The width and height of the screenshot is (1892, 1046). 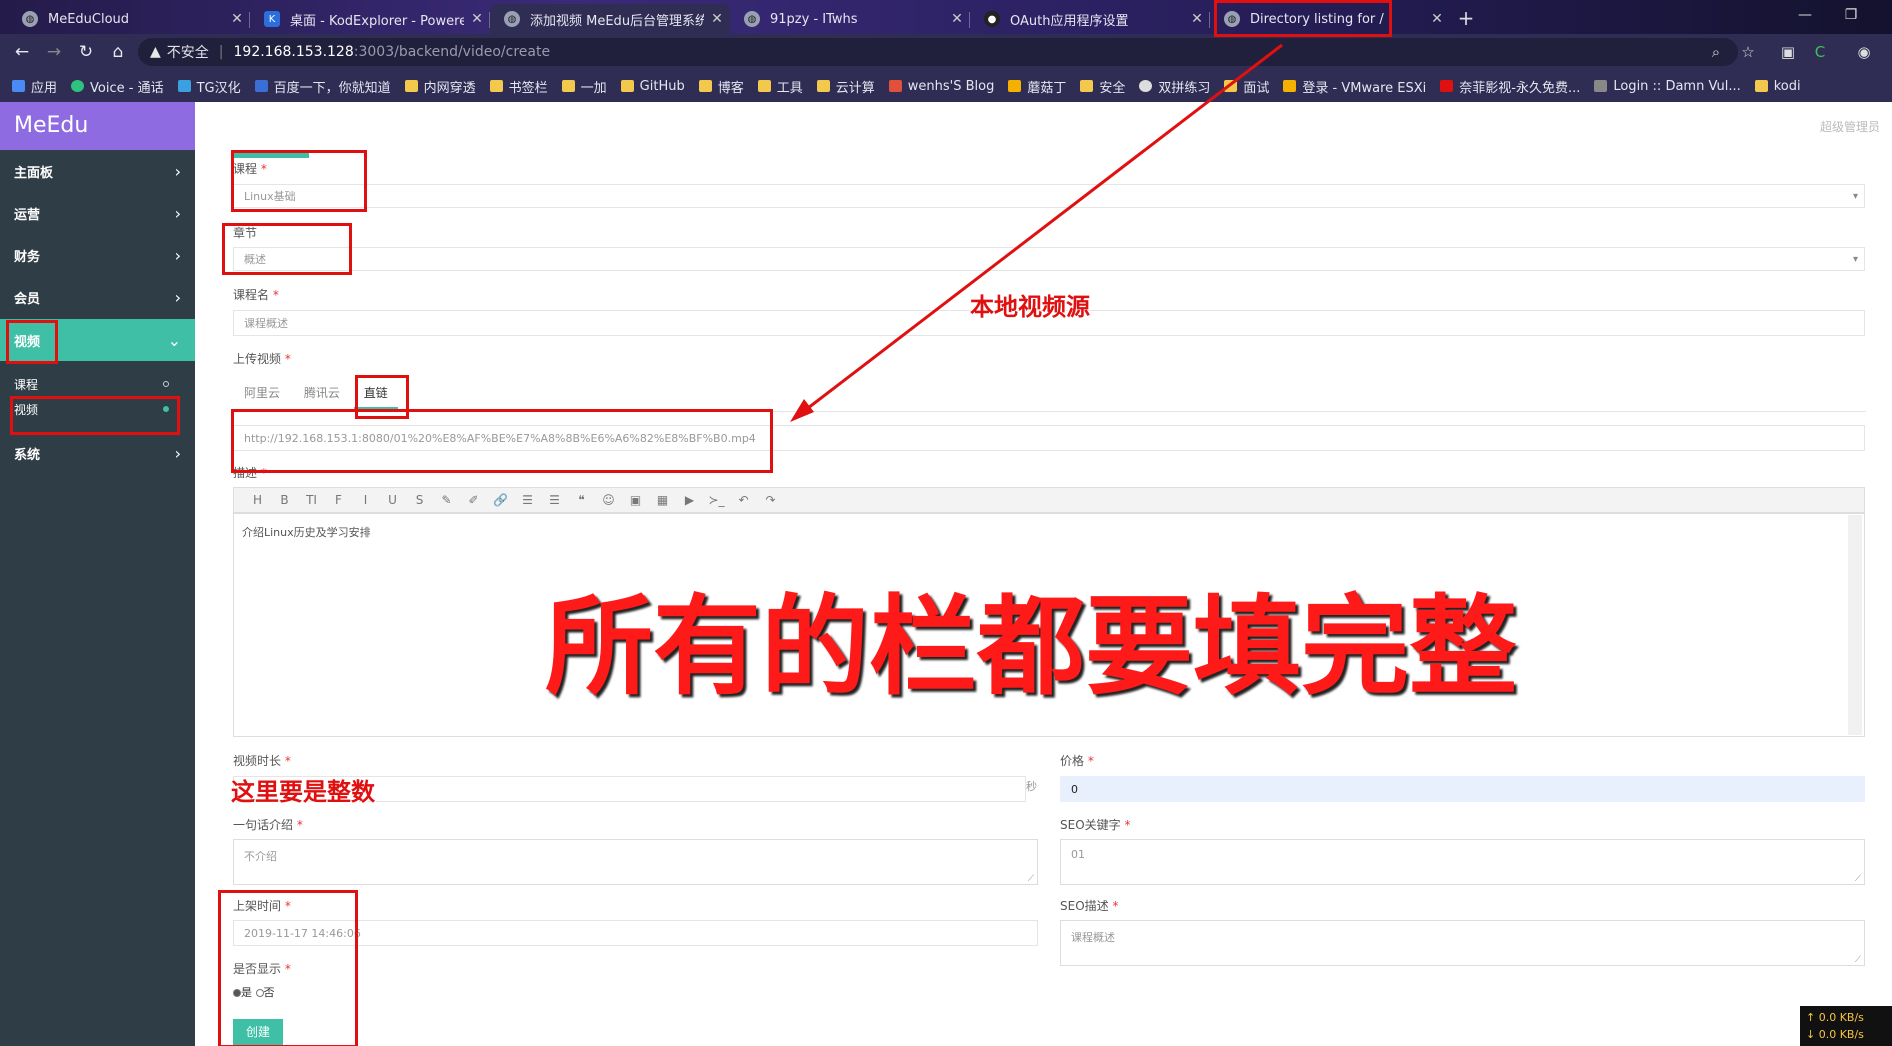 What do you see at coordinates (1036, 232) in the screenshot?
I see `annotation-arrow` at bounding box center [1036, 232].